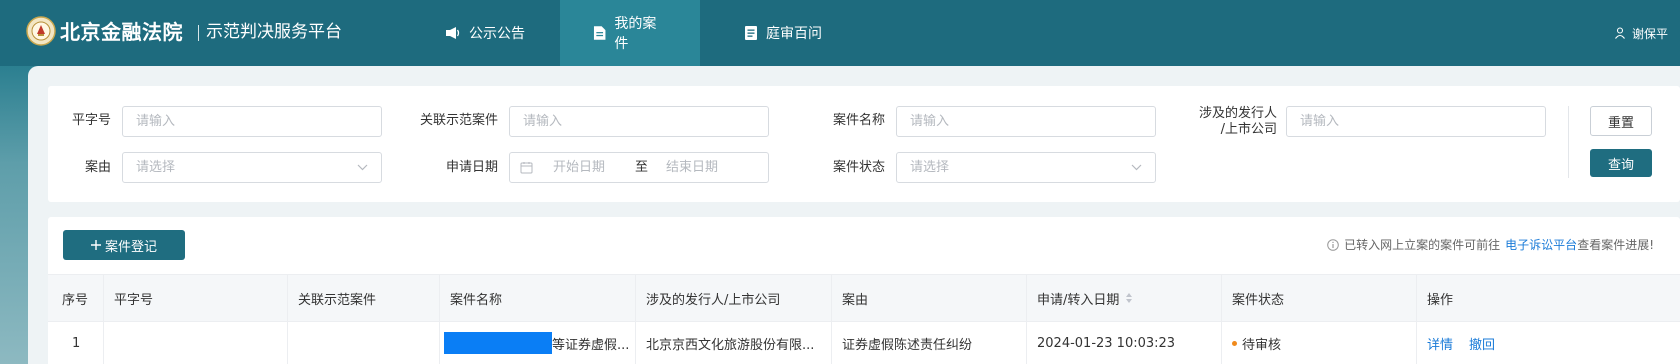 The width and height of the screenshot is (1680, 364). Describe the element at coordinates (1319, 298) in the screenshot. I see `column-header: 案件状态` at that location.